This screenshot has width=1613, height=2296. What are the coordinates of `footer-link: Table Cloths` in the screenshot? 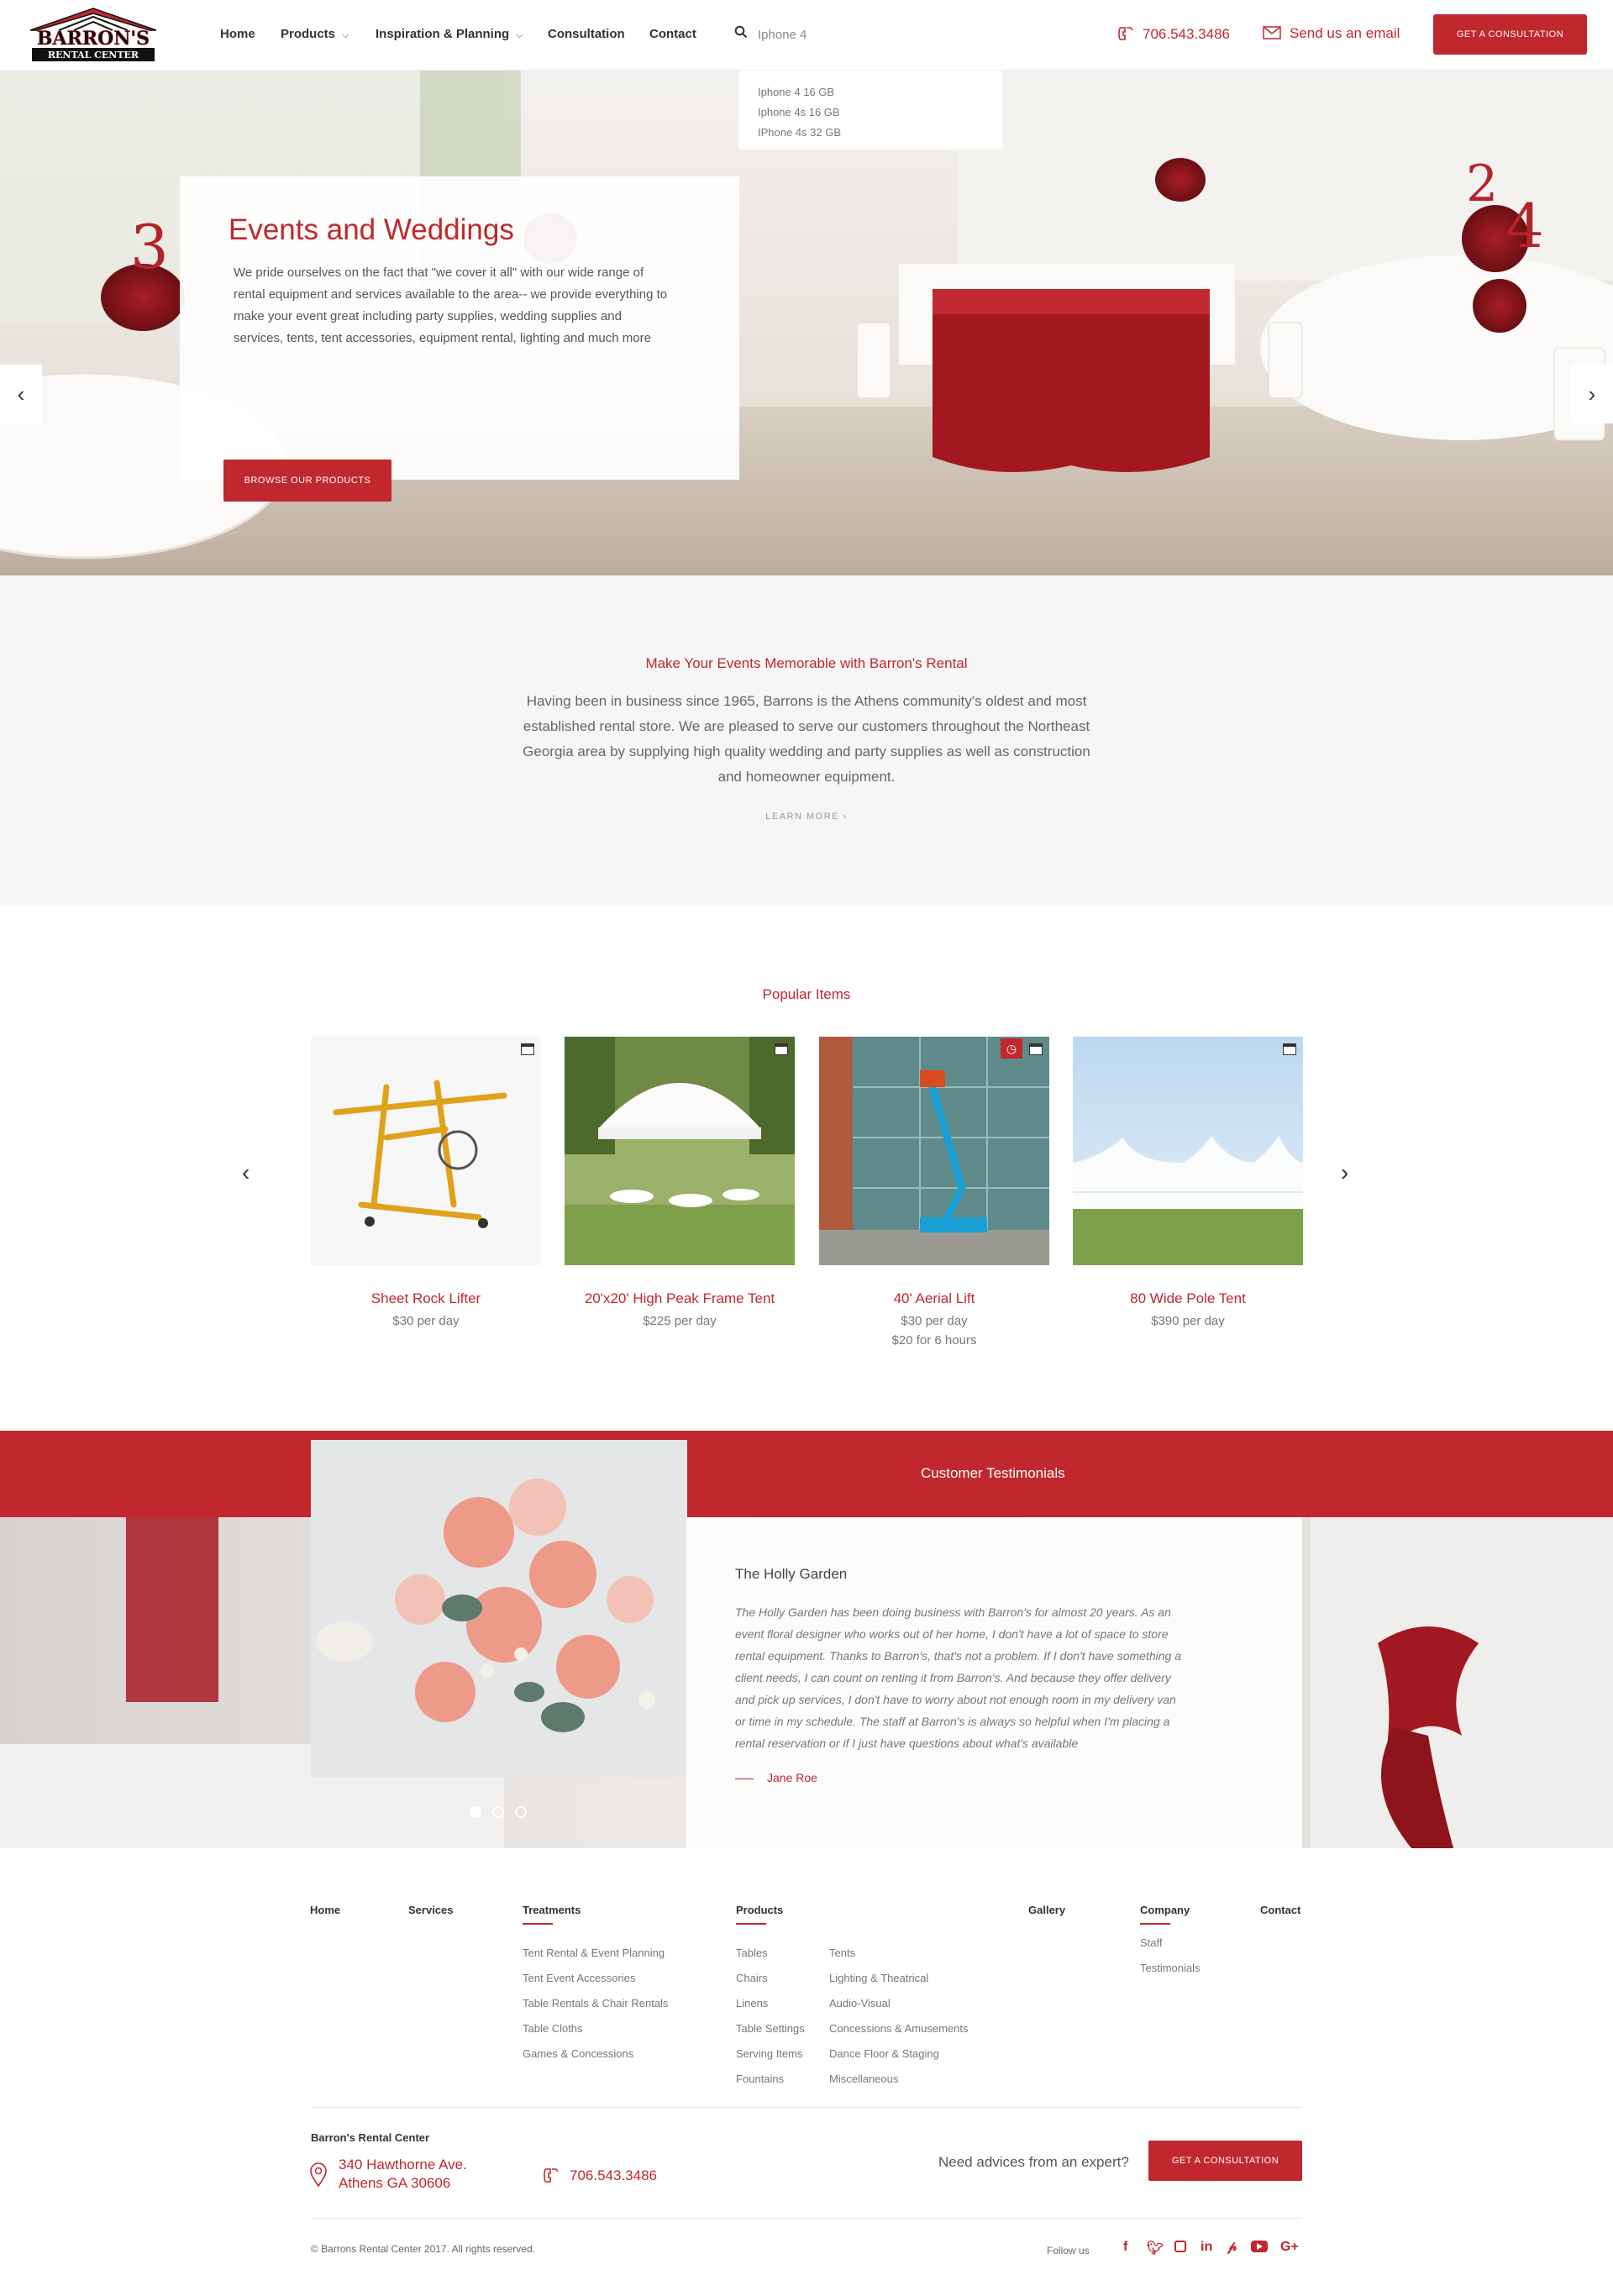 It's located at (595, 2028).